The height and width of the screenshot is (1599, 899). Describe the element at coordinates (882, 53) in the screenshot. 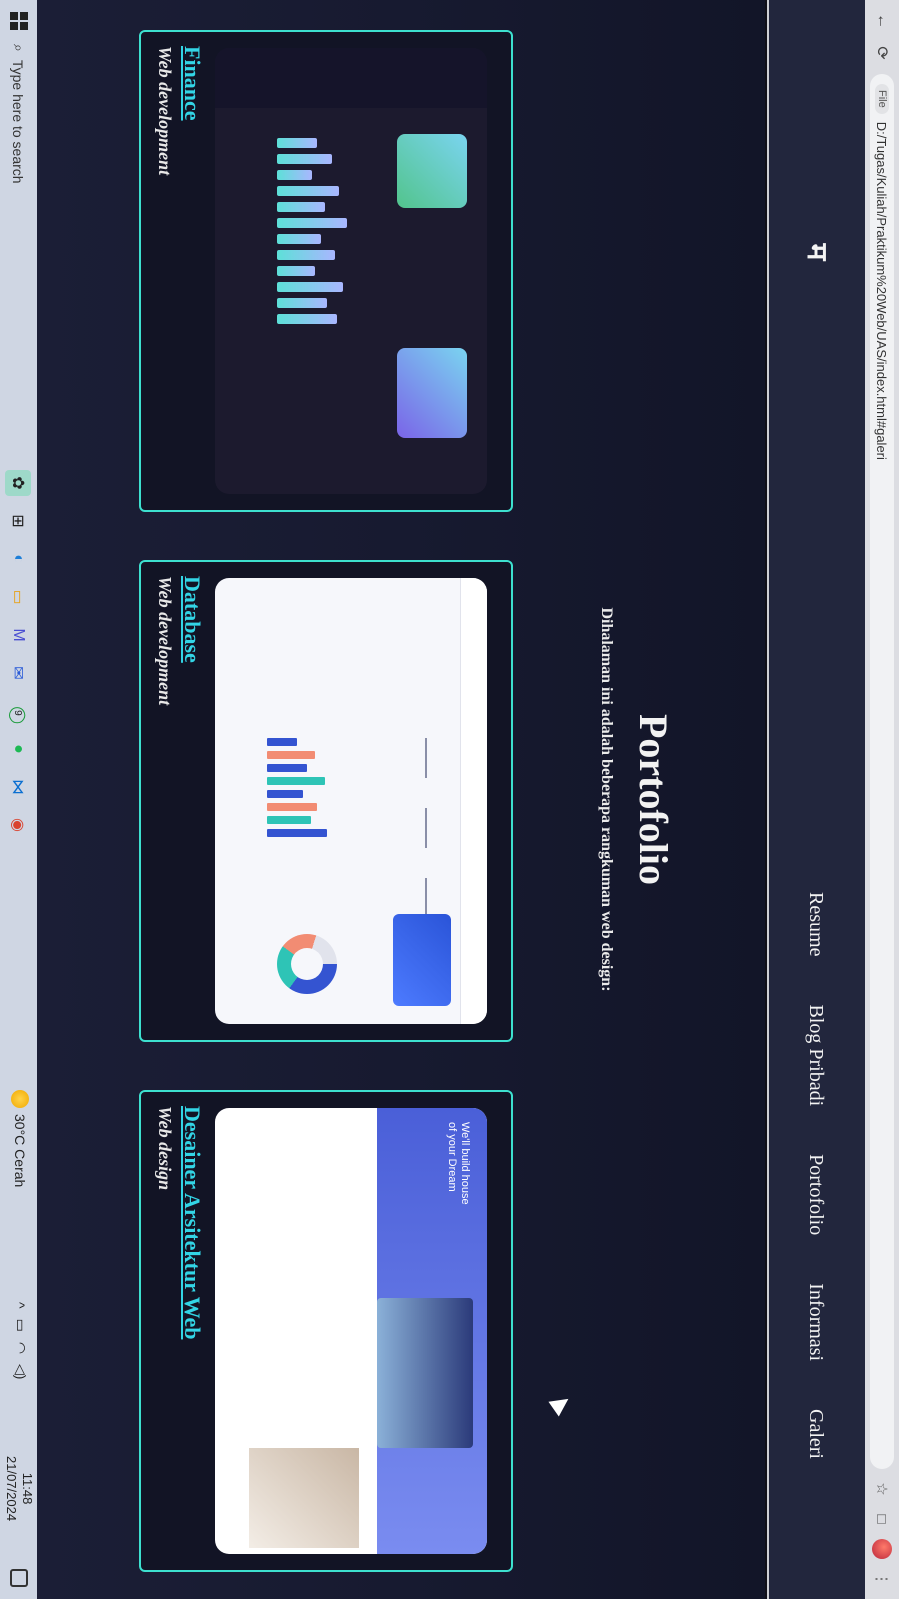

I see `reload-icon: ⟳` at that location.